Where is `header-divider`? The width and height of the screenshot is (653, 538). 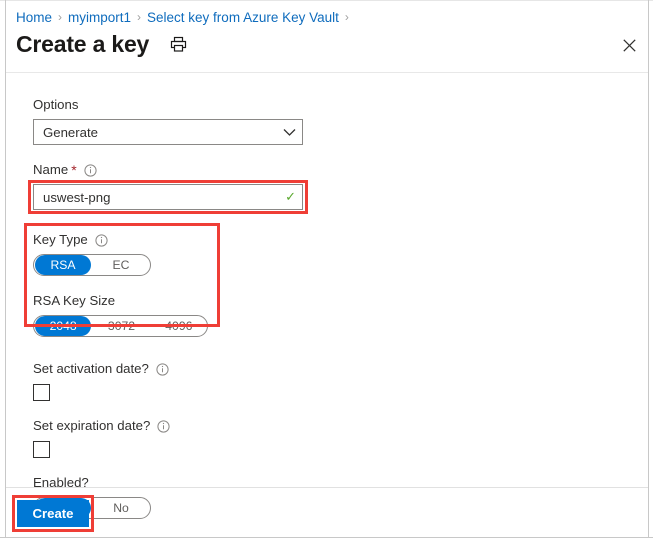 header-divider is located at coordinates (327, 72).